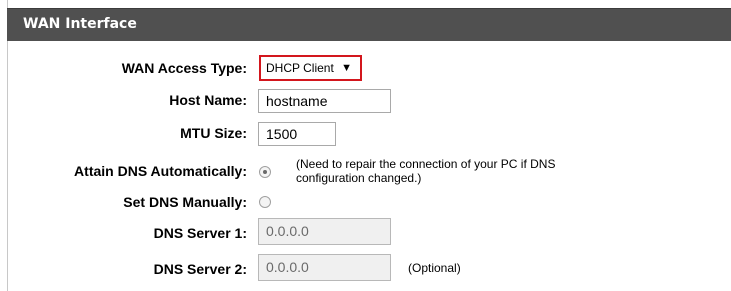 Image resolution: width=731 pixels, height=291 pixels. I want to click on optional-hint: (Optional), so click(434, 268).